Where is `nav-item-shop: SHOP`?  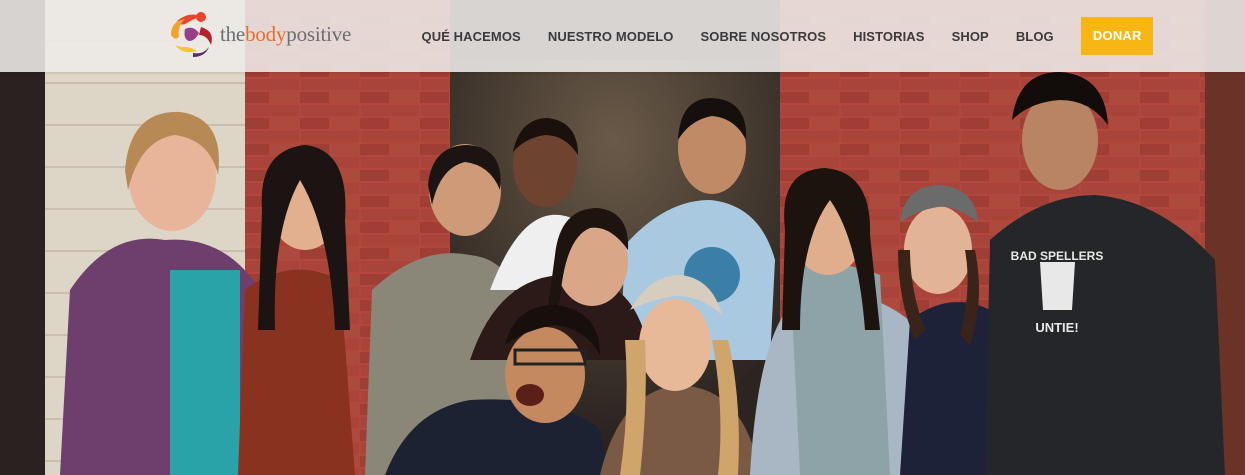 nav-item-shop: SHOP is located at coordinates (970, 36).